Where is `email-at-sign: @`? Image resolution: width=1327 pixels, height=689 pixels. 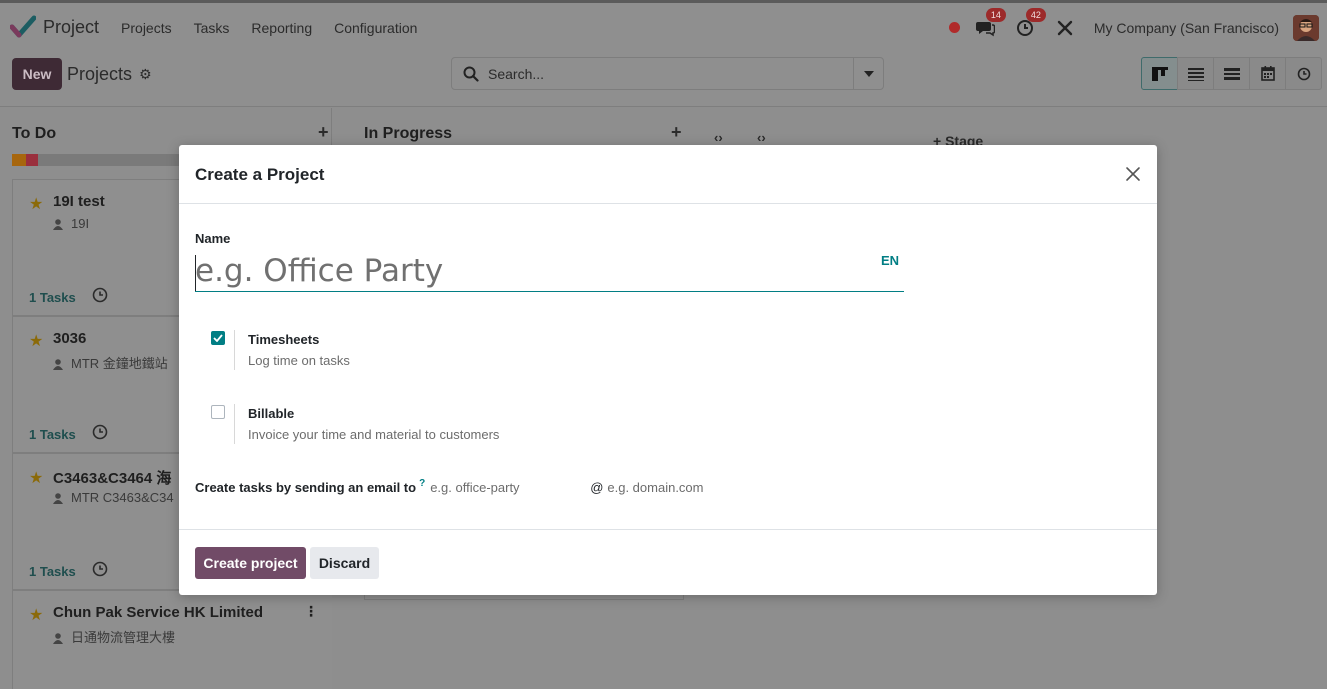 email-at-sign: @ is located at coordinates (597, 487).